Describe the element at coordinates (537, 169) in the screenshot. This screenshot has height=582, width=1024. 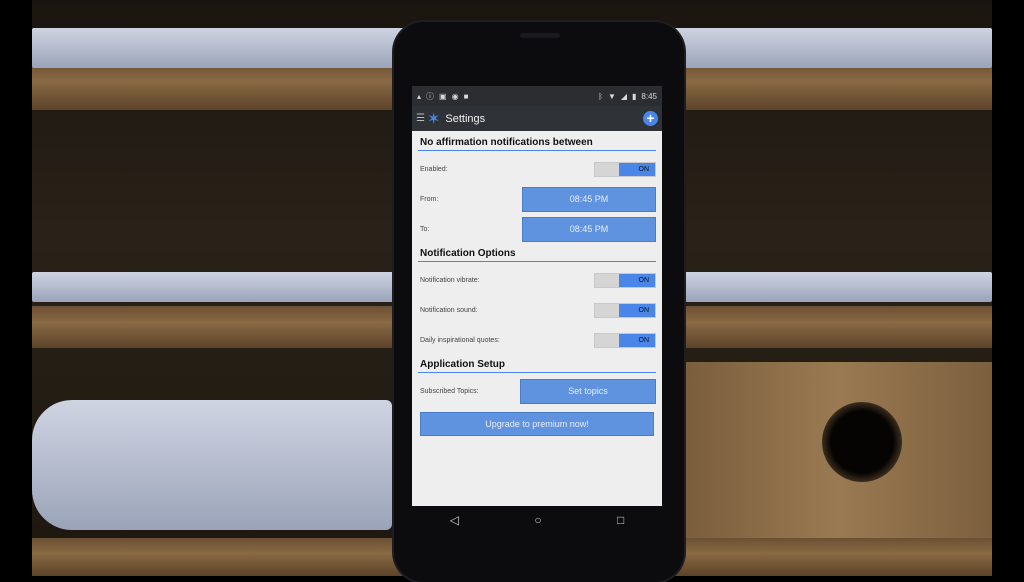
I see `enabled-row: Enabled: ON` at that location.